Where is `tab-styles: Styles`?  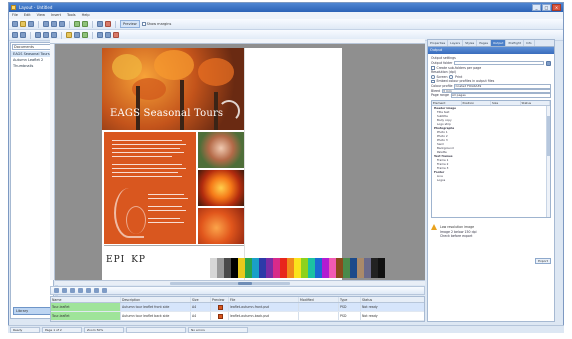
tab-styles: Styles is located at coordinates (470, 43).